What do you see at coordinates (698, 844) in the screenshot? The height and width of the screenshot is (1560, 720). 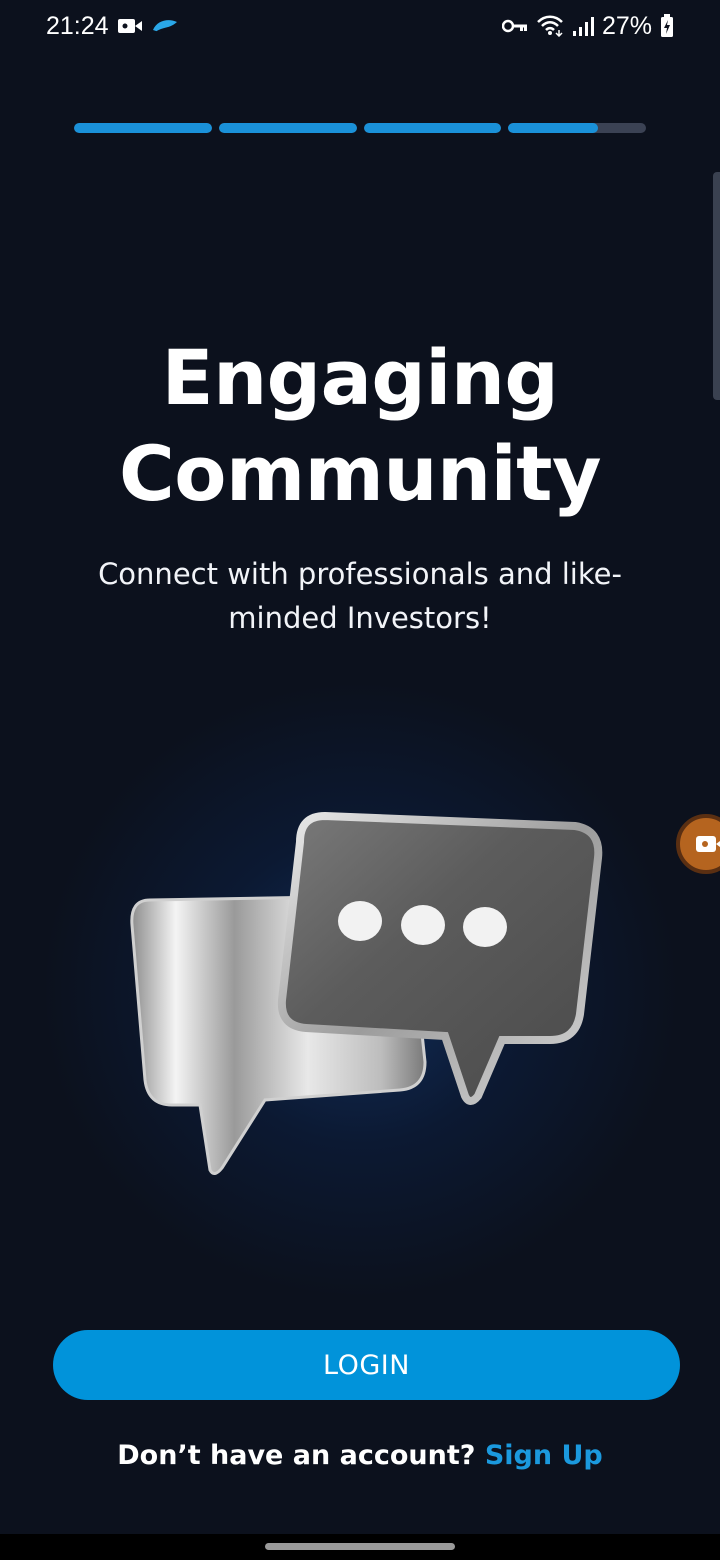 I see `screen-recorder-icon` at bounding box center [698, 844].